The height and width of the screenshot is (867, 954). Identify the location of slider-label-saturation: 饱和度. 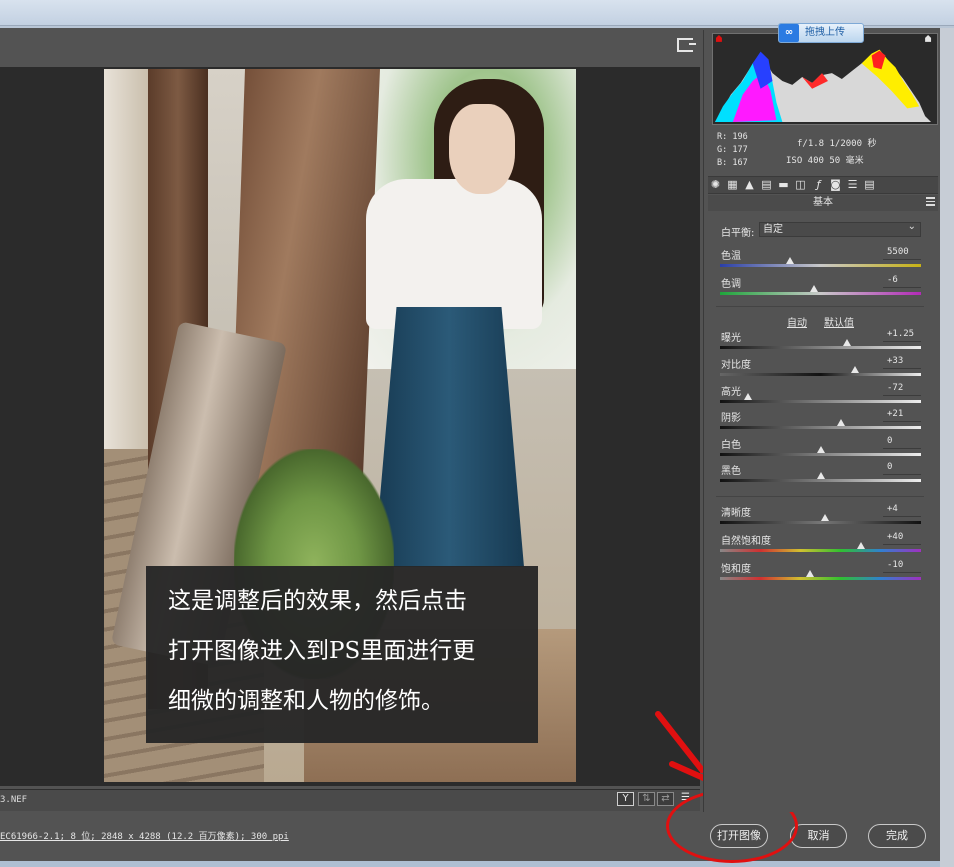
(736, 569).